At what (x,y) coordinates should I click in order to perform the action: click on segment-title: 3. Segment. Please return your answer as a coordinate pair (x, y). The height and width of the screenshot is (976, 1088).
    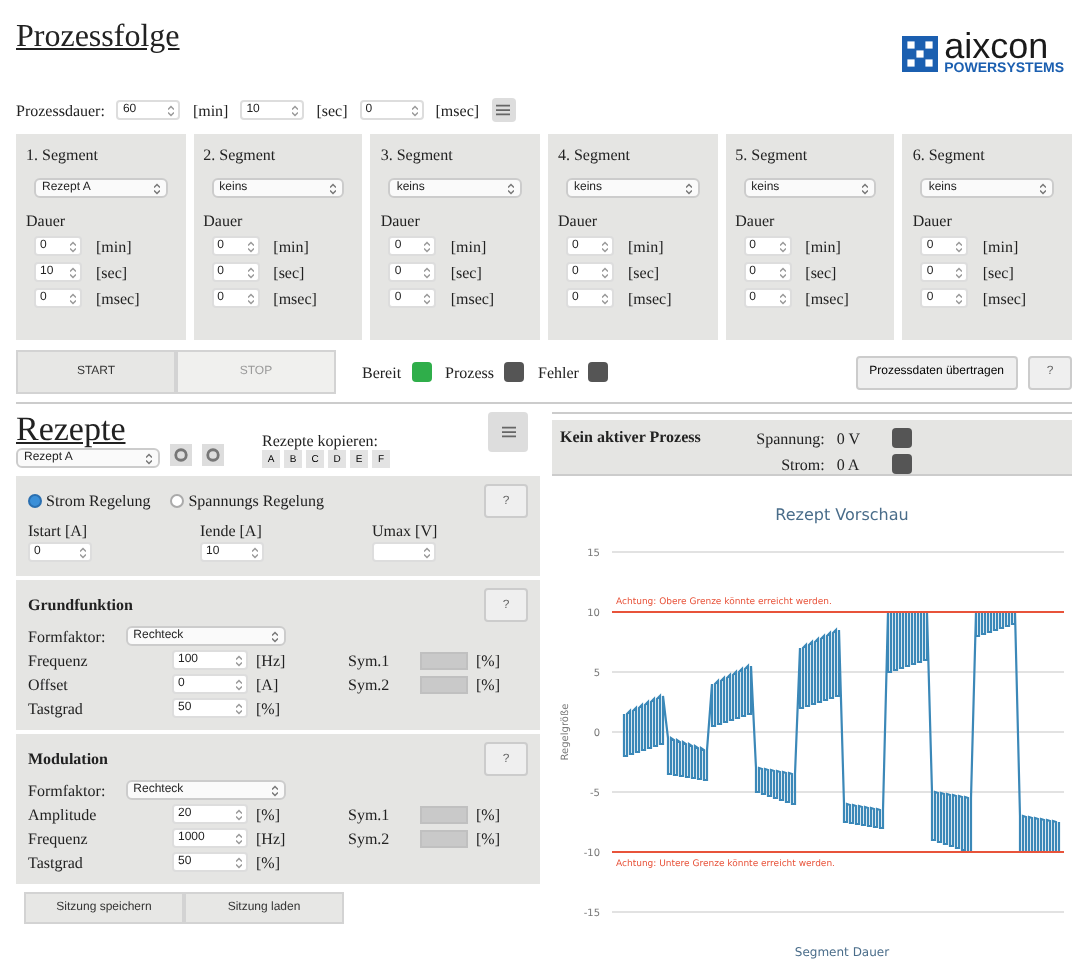
    Looking at the image, I should click on (417, 155).